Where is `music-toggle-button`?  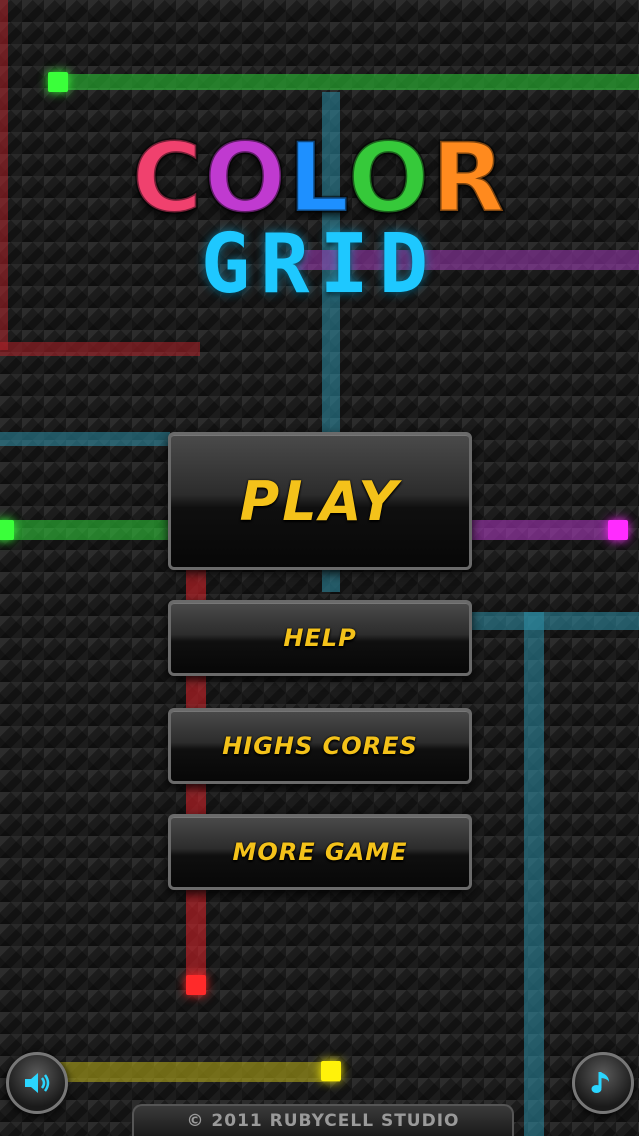 music-toggle-button is located at coordinates (603, 1083).